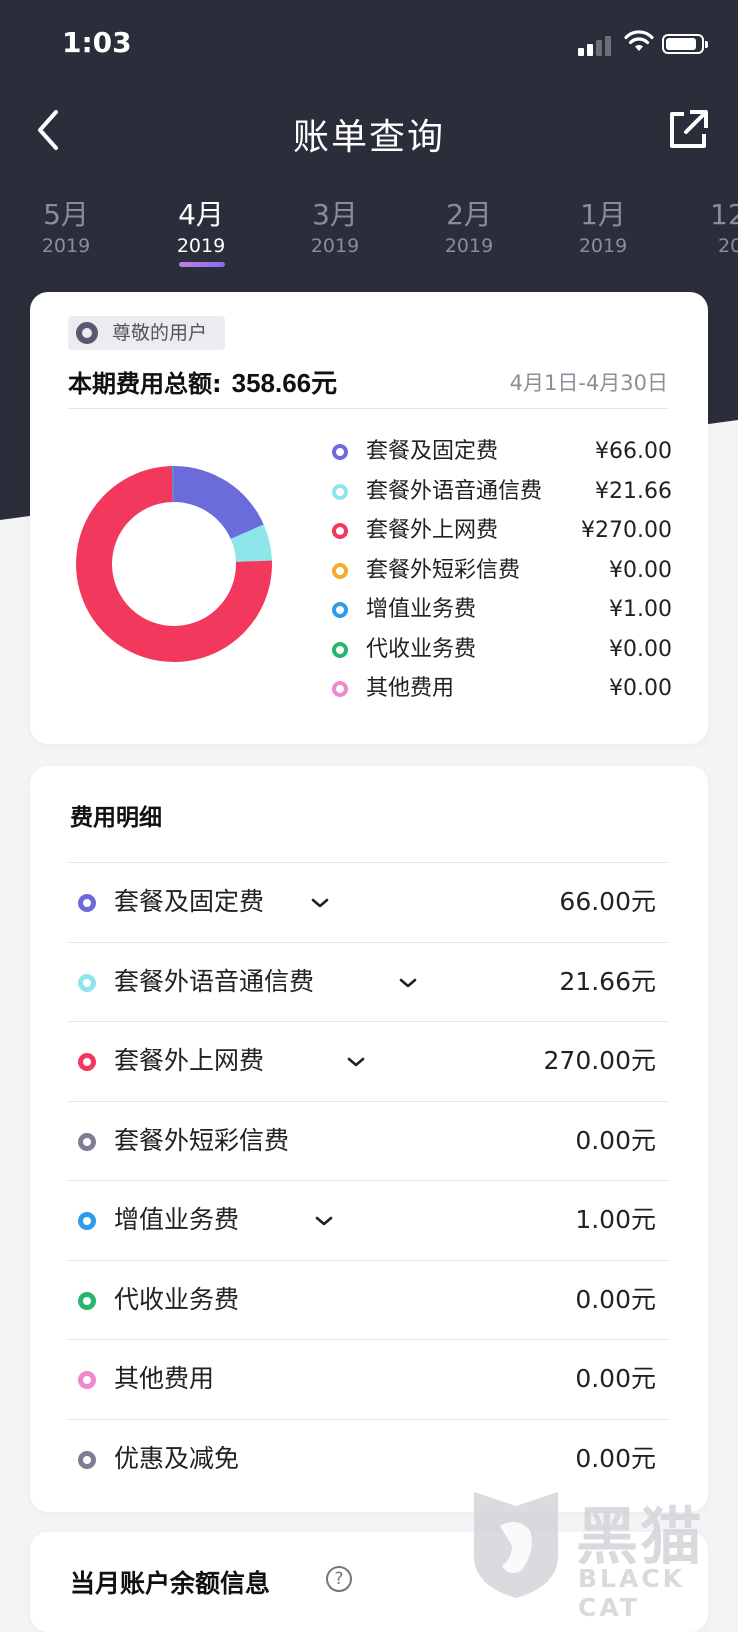  I want to click on legend-value: ¥1.00, so click(640, 609).